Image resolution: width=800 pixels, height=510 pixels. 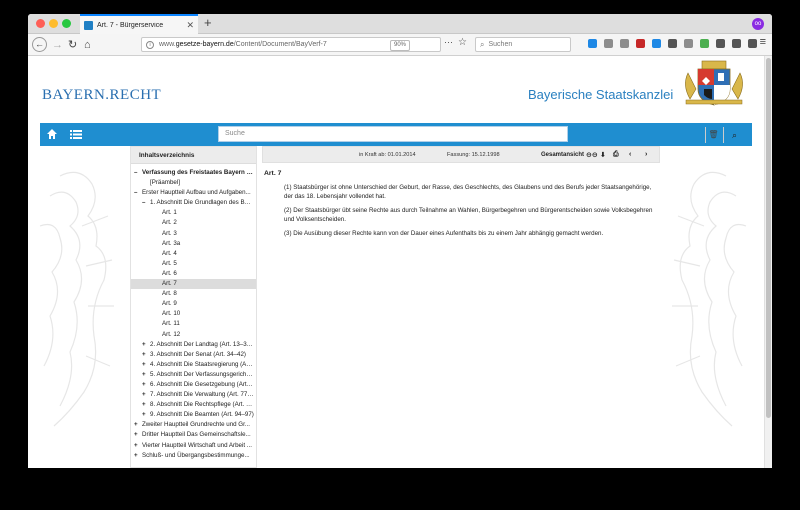 I want to click on private-browsing-icon: oo, so click(x=758, y=24).